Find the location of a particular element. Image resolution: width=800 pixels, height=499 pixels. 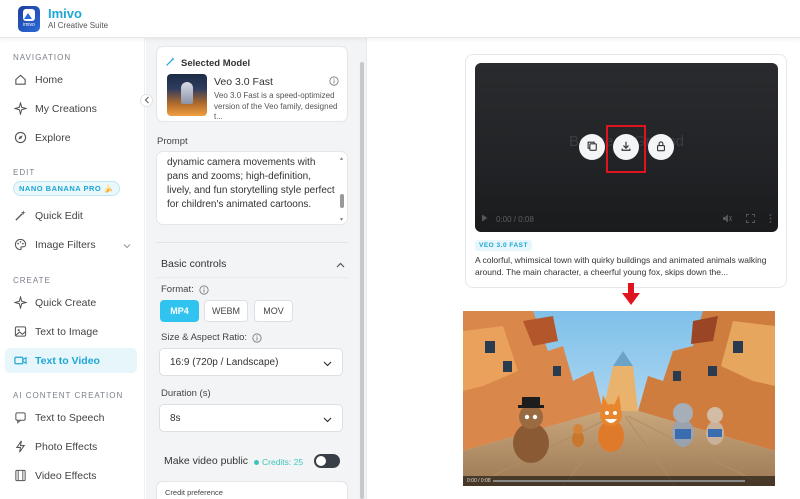

magic-wand-icon is located at coordinates (20, 216).